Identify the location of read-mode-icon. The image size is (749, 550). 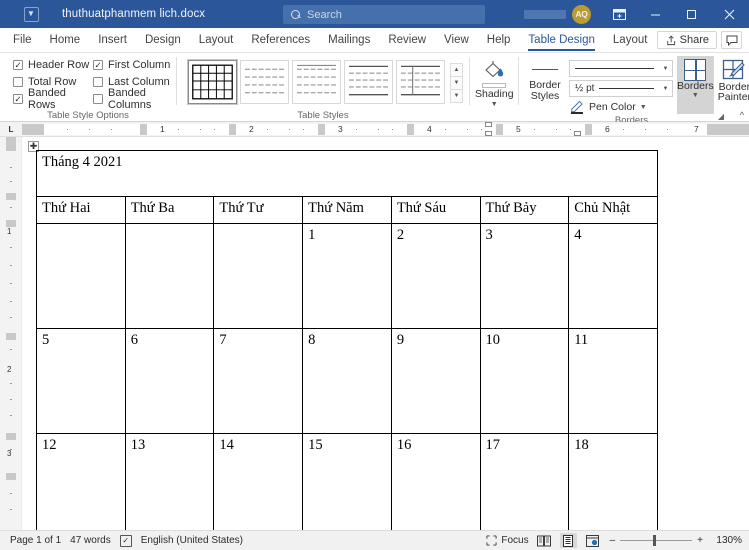
(544, 540).